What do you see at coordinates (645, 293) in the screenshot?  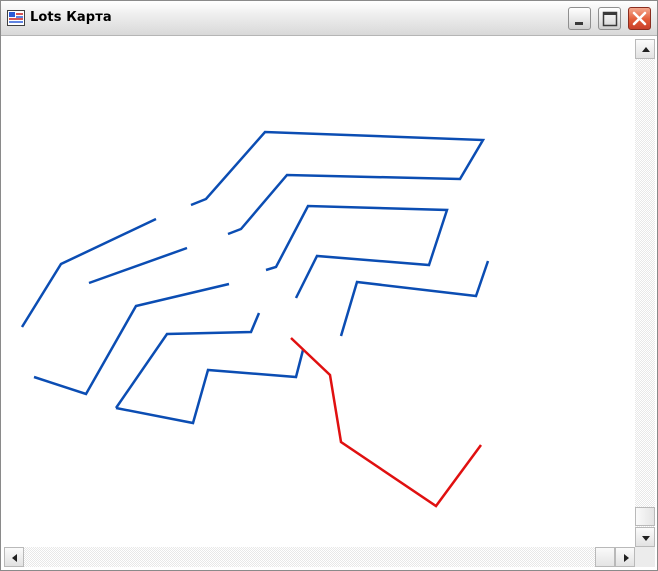 I see `vertical-scrollbar` at bounding box center [645, 293].